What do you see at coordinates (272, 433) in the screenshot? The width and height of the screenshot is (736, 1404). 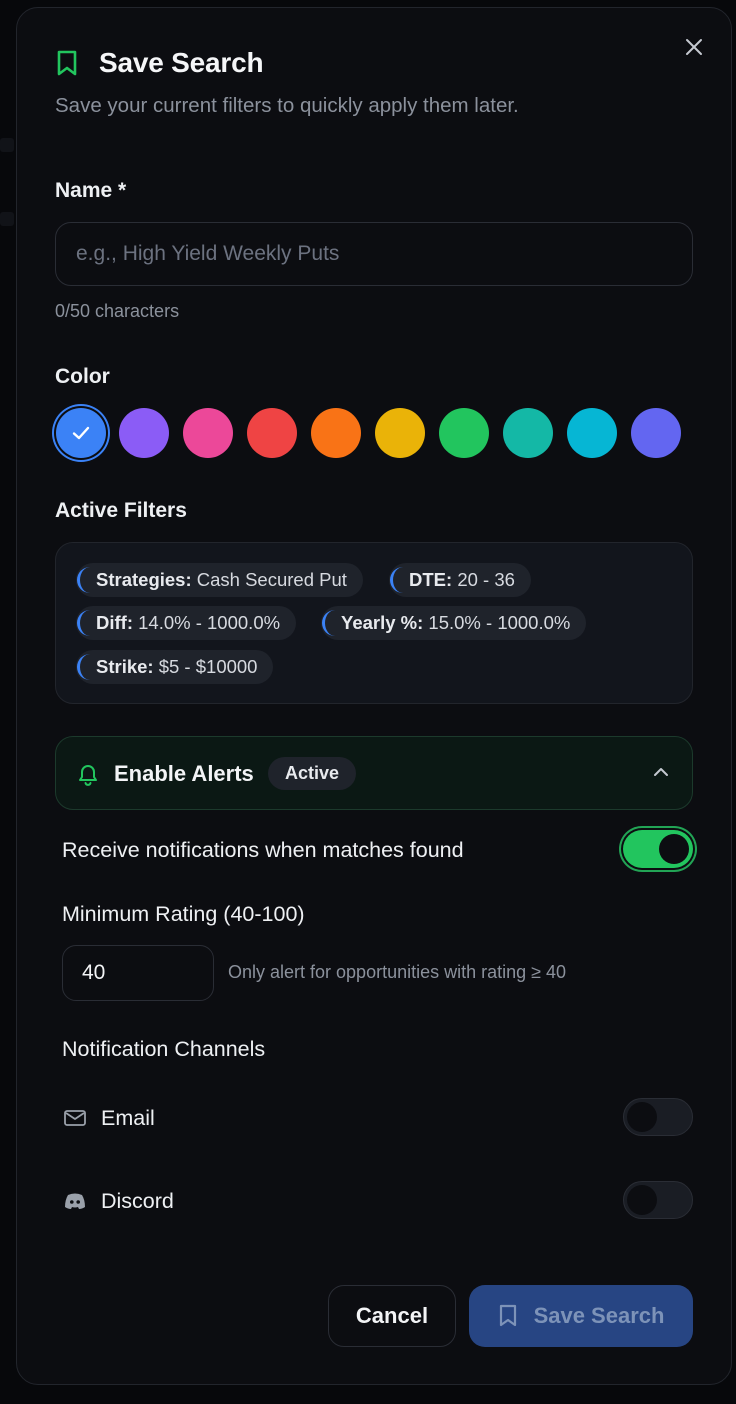 I see `color-swatch-red` at bounding box center [272, 433].